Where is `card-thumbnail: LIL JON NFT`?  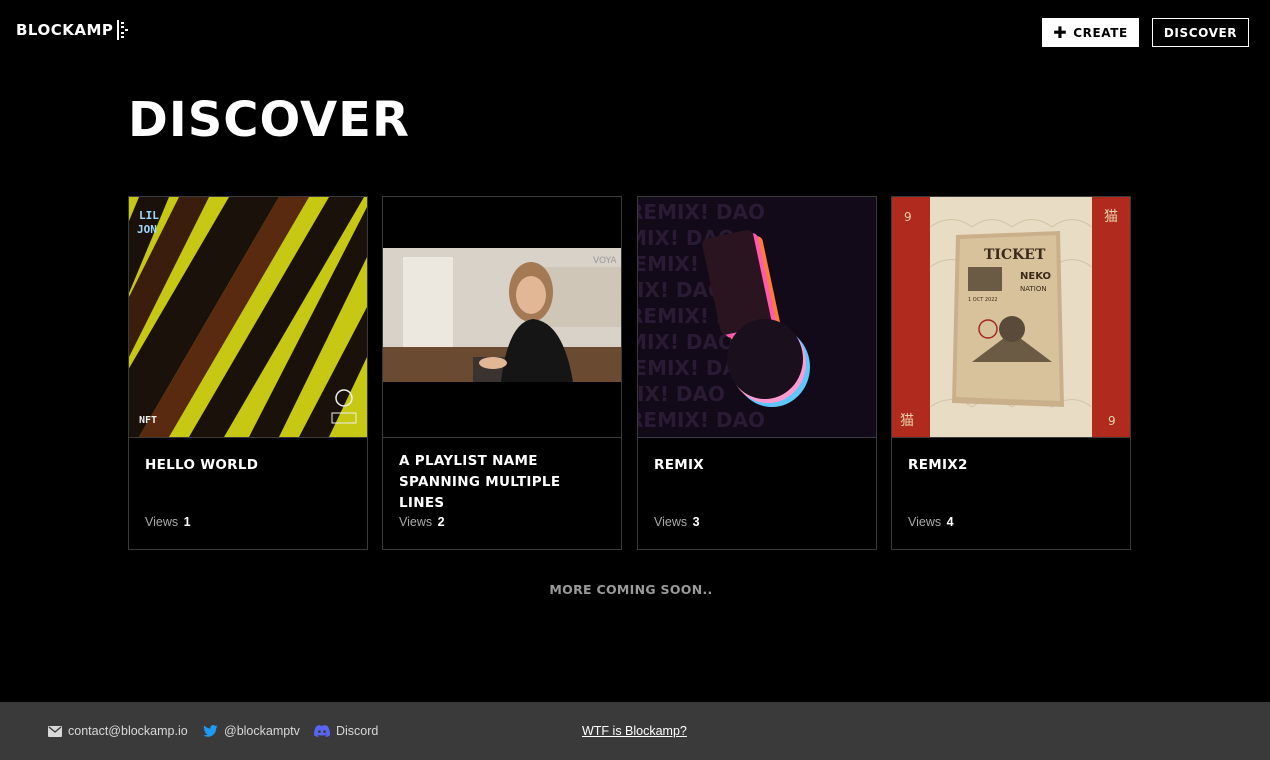 card-thumbnail: LIL JON NFT is located at coordinates (248, 317).